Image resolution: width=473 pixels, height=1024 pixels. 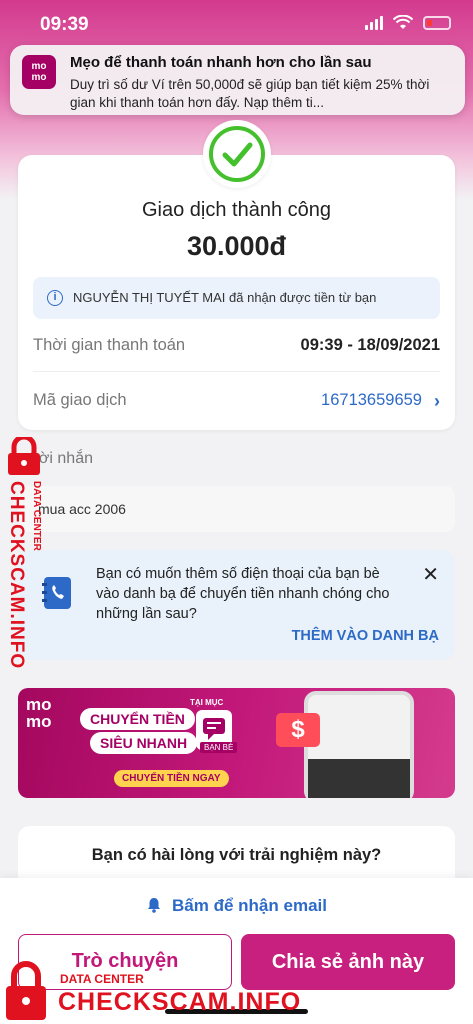 I want to click on payment-time-value: 09:39 - 18/09/2021, so click(x=370, y=345).